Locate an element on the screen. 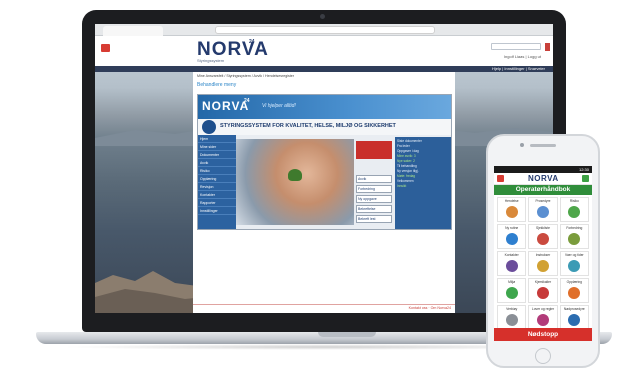  app-tile-label: Risiko is located at coordinates (574, 201).